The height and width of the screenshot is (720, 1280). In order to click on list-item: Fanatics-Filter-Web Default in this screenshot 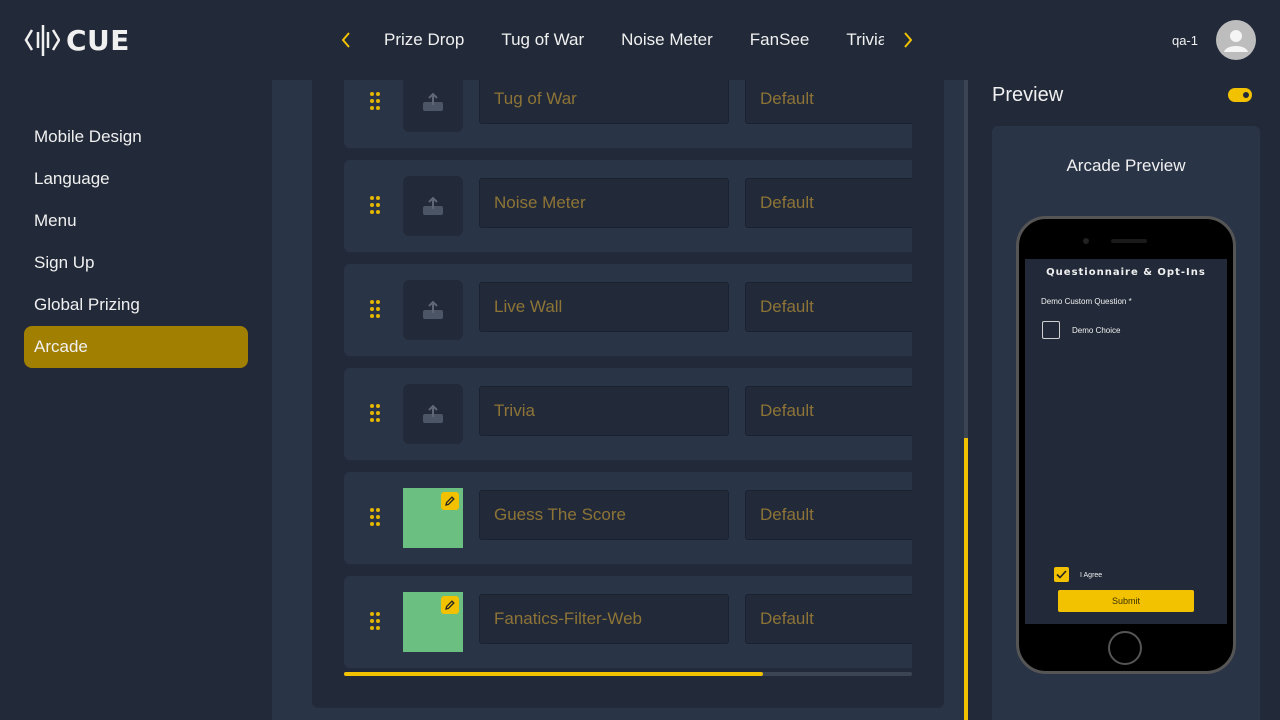, I will do `click(628, 622)`.